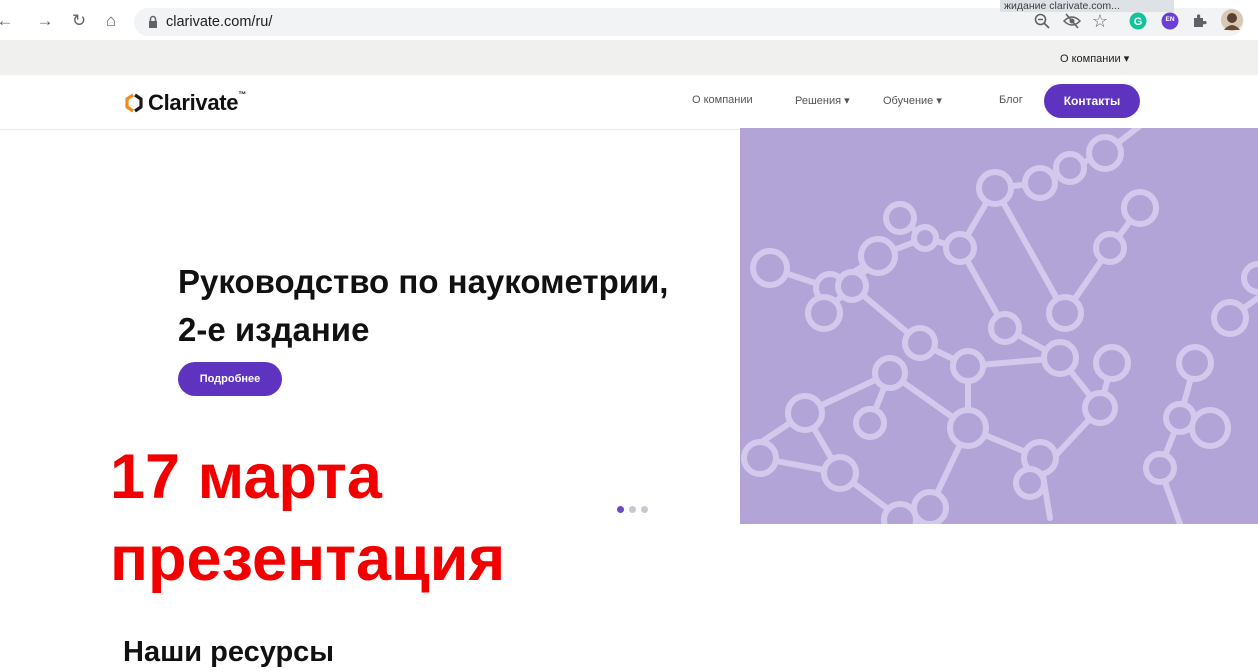 The image size is (1258, 672). I want to click on extension-label: EN, so click(1170, 19).